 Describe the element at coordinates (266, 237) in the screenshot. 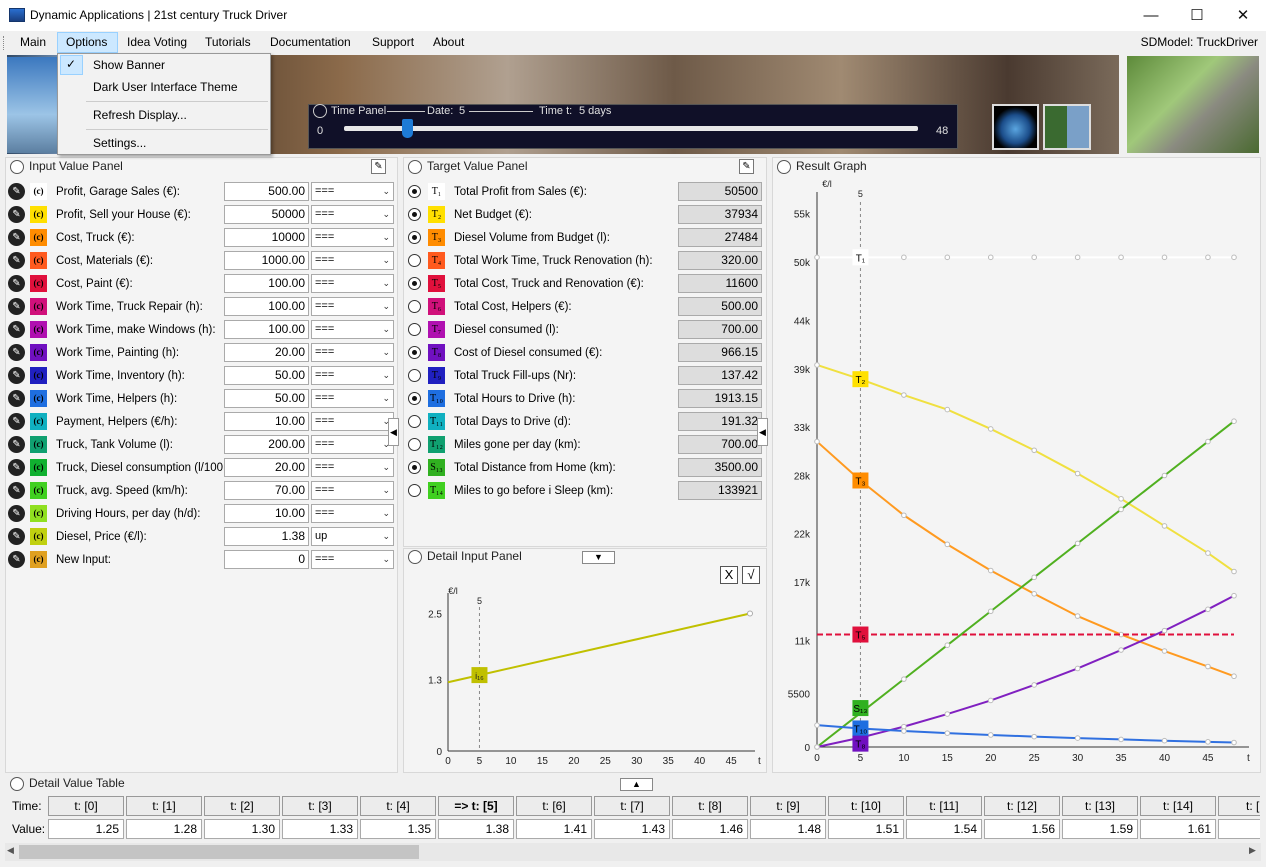

I see `input-value-field: 10000` at that location.